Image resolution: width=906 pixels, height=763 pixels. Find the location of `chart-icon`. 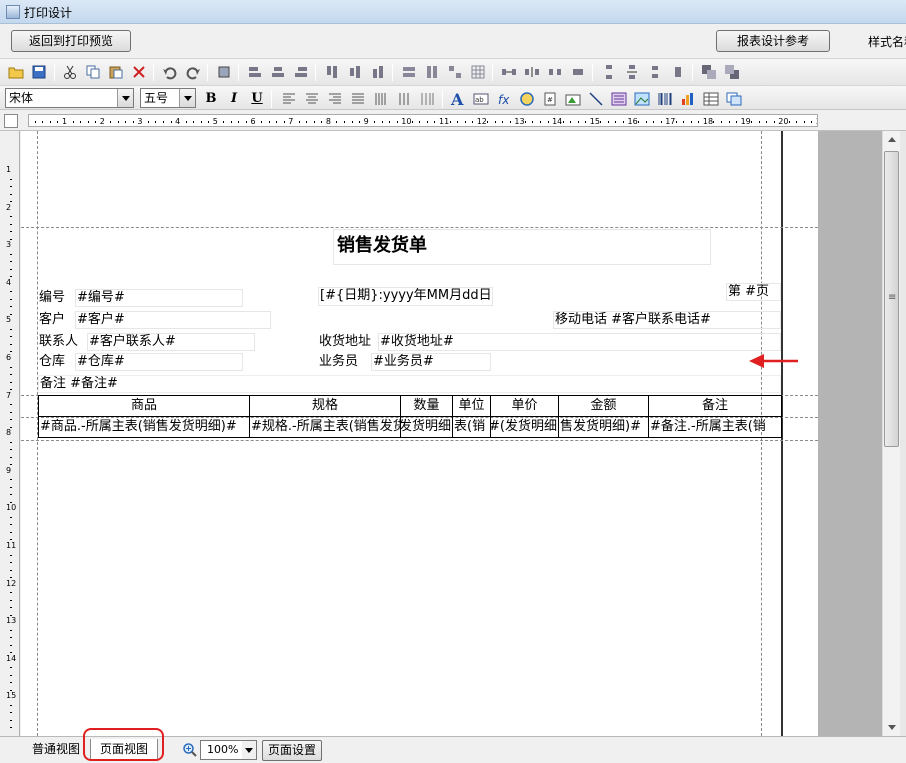

chart-icon is located at coordinates (619, 99).